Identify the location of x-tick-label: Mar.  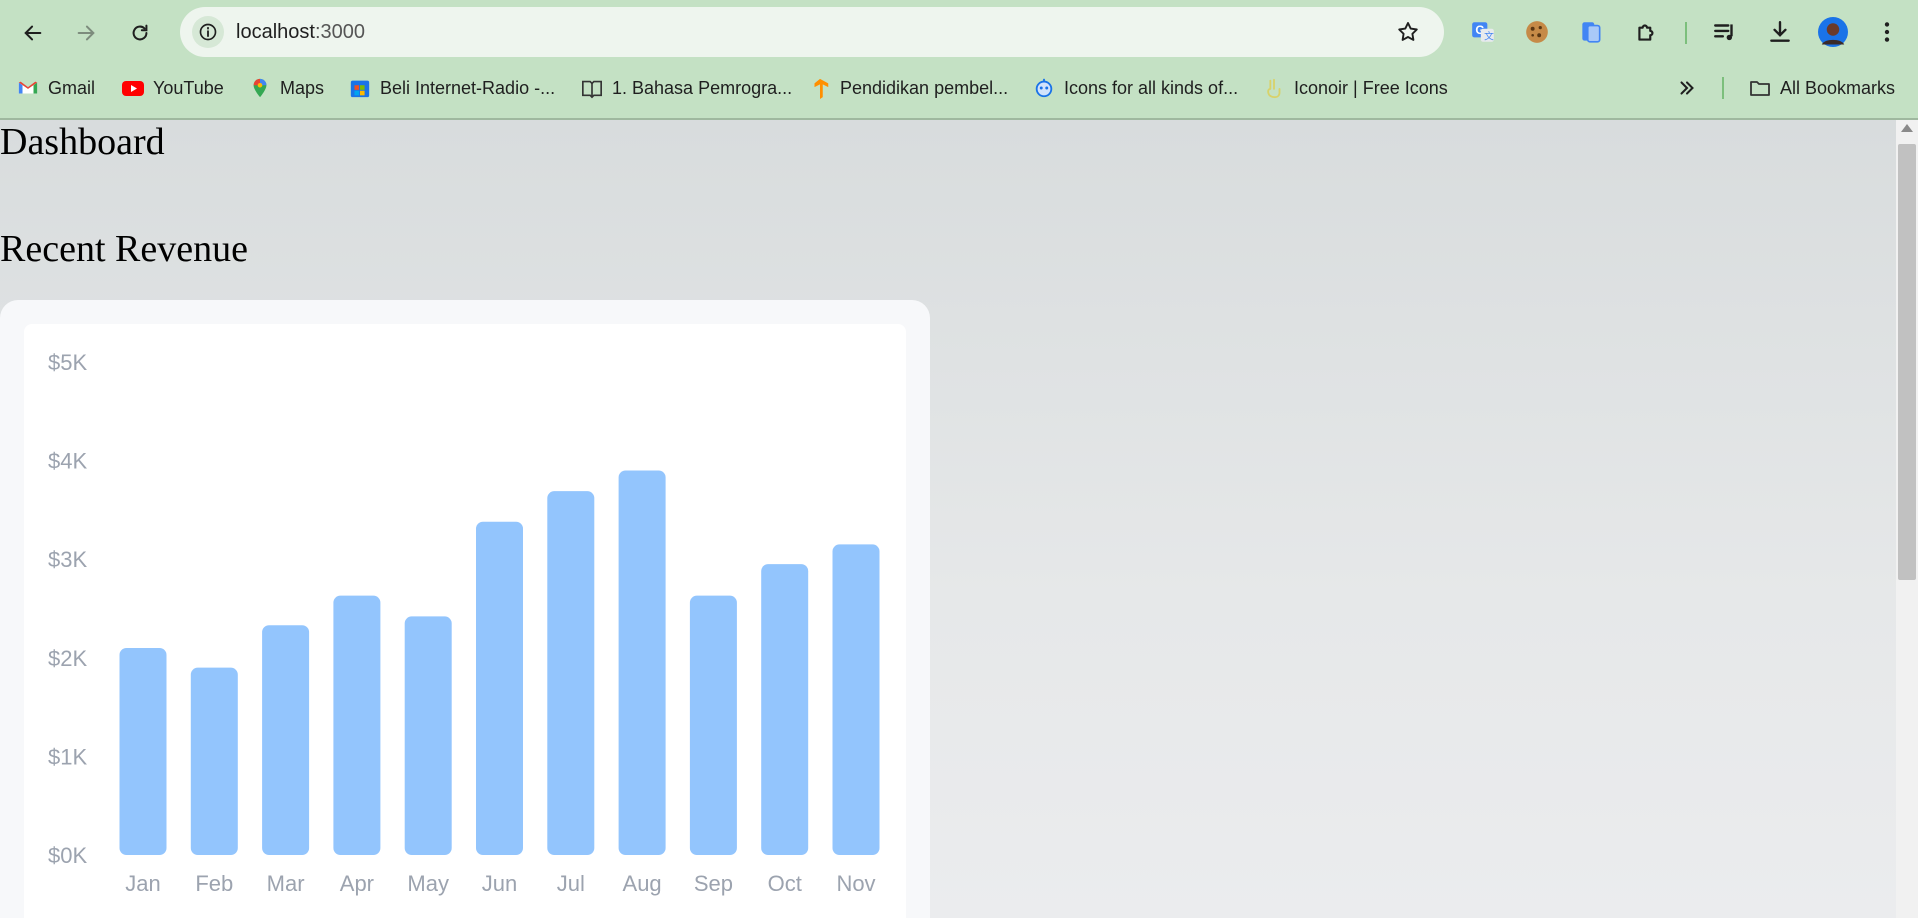
(286, 883).